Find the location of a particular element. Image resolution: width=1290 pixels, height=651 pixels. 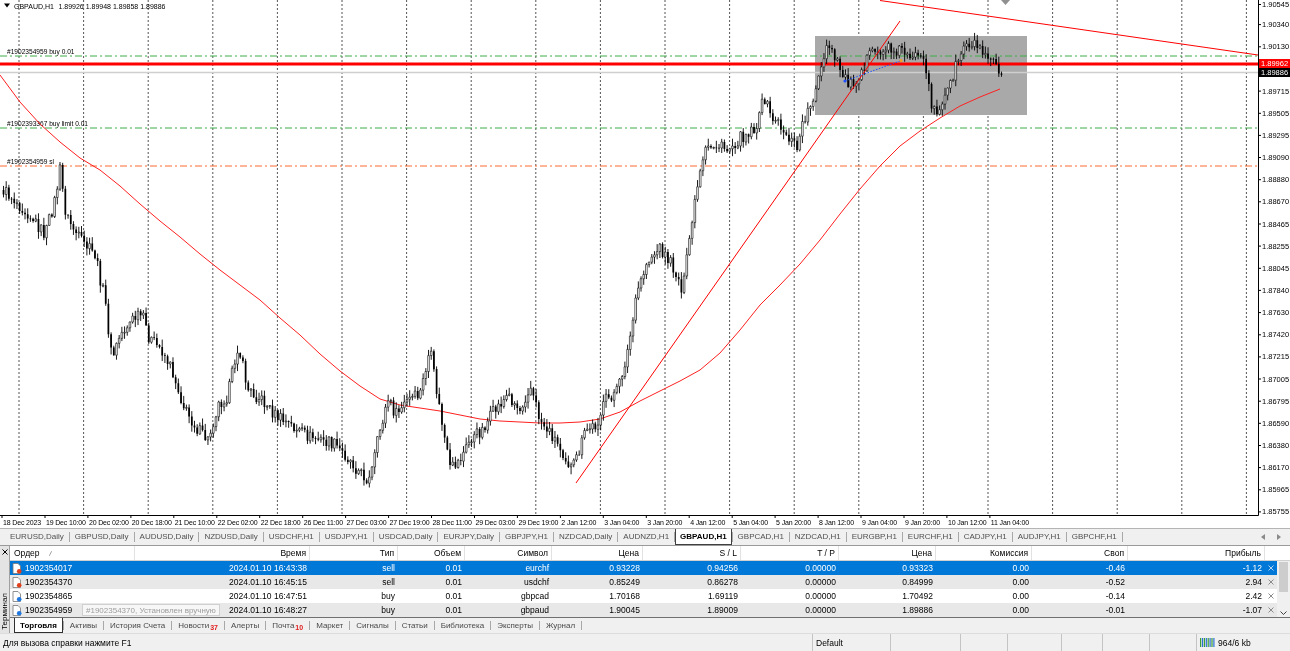

table-cell: sell is located at coordinates (388, 568).